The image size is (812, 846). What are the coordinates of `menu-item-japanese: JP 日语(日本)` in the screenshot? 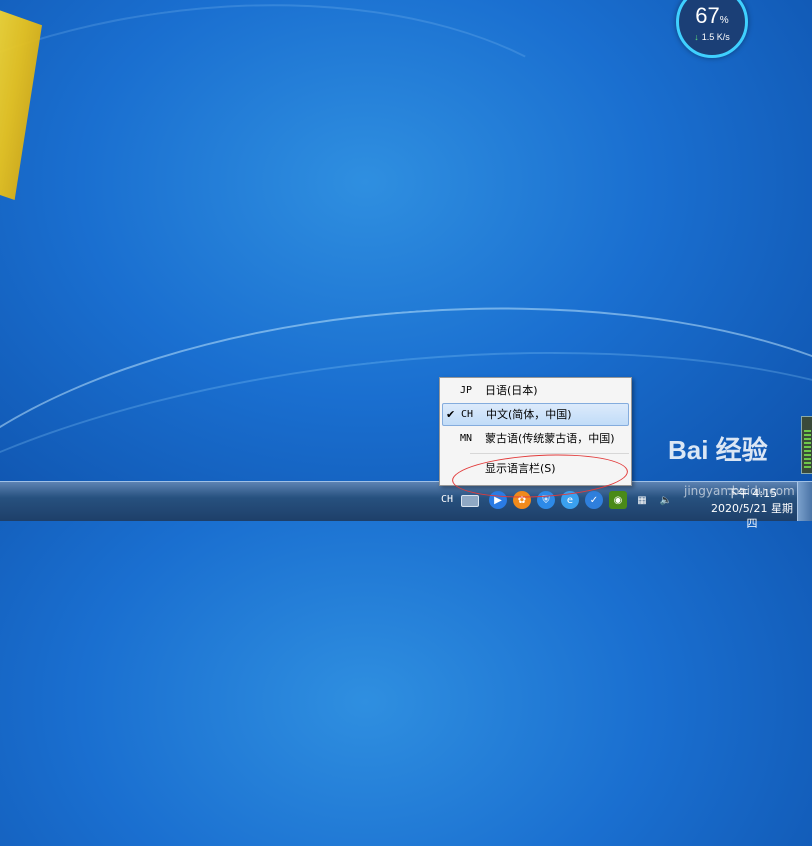 It's located at (535, 390).